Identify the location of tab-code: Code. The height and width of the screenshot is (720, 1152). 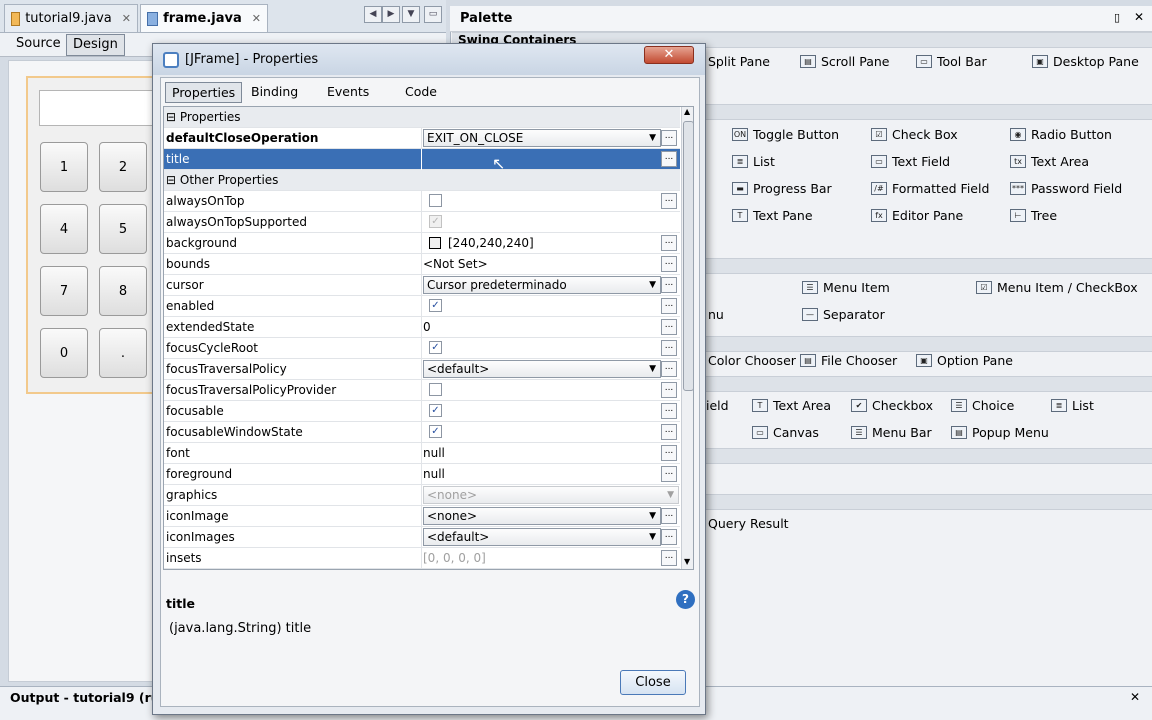
(421, 92).